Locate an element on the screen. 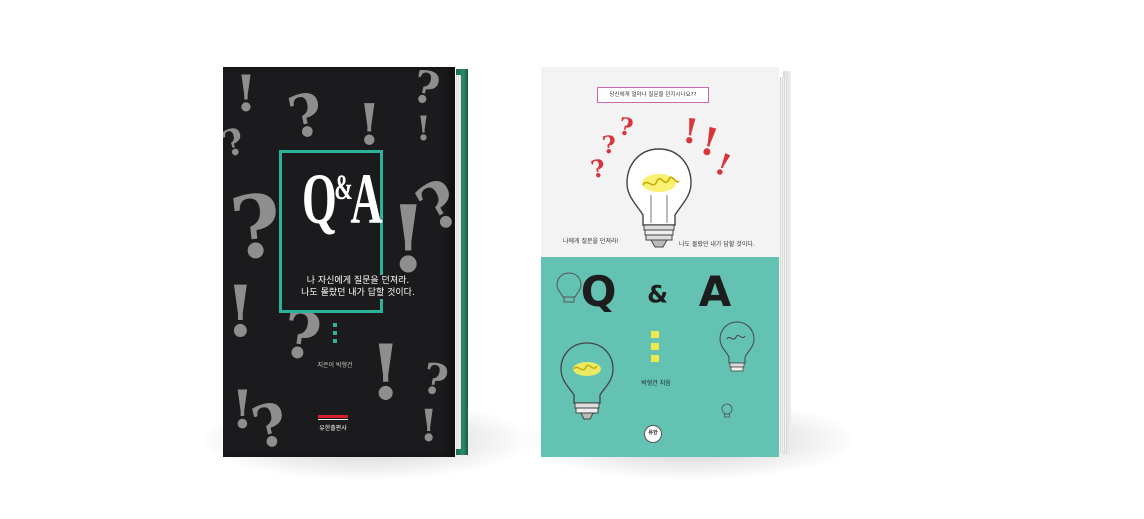 Image resolution: width=1144 pixels, height=519 pixels. publisher-logo-text: 유한 is located at coordinates (653, 433).